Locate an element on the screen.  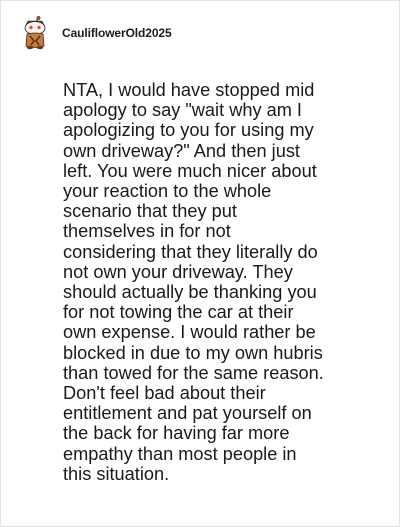
comment-username: CauliflowerOld2025 is located at coordinates (117, 33).